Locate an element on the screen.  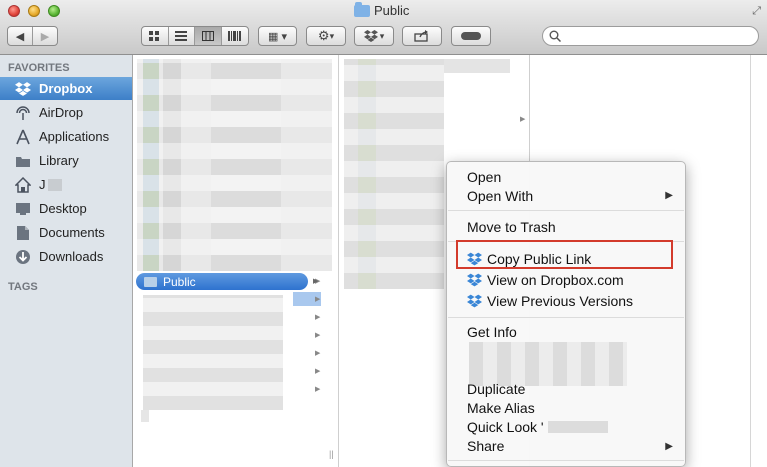
folder-row-public: Public is located at coordinates (222, 281).